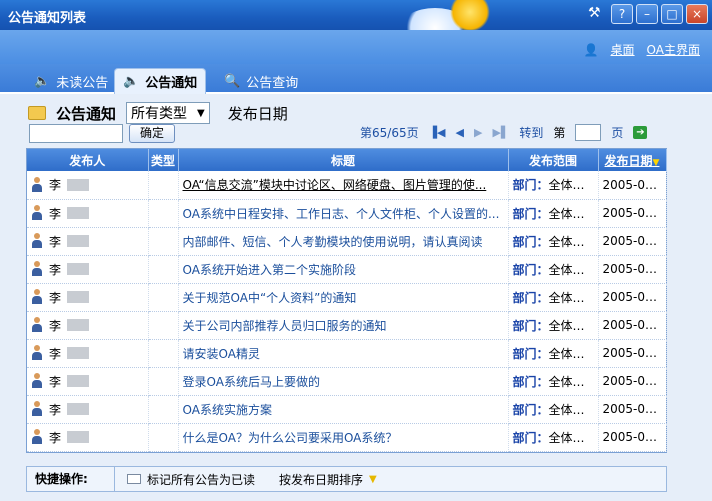 The width and height of the screenshot is (712, 501). Describe the element at coordinates (134, 479) in the screenshot. I see `envelope-icon` at that location.